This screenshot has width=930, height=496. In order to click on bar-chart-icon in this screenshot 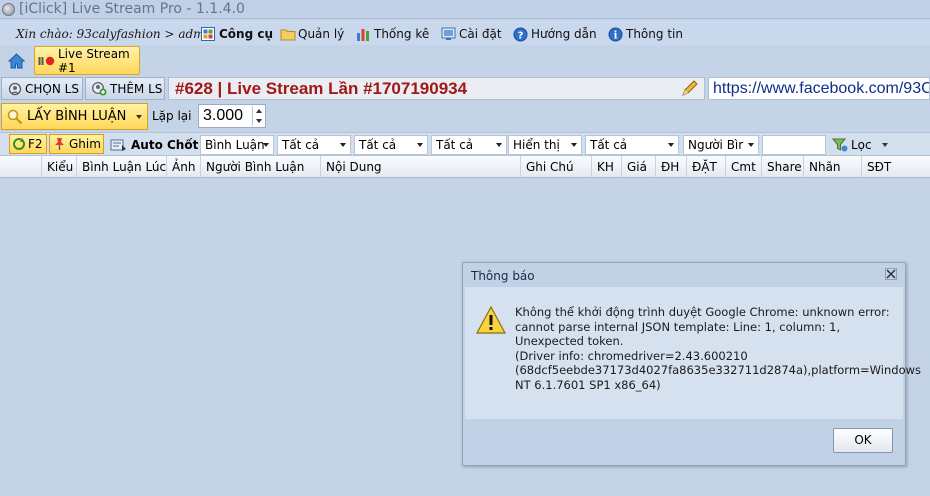, I will do `click(363, 34)`.